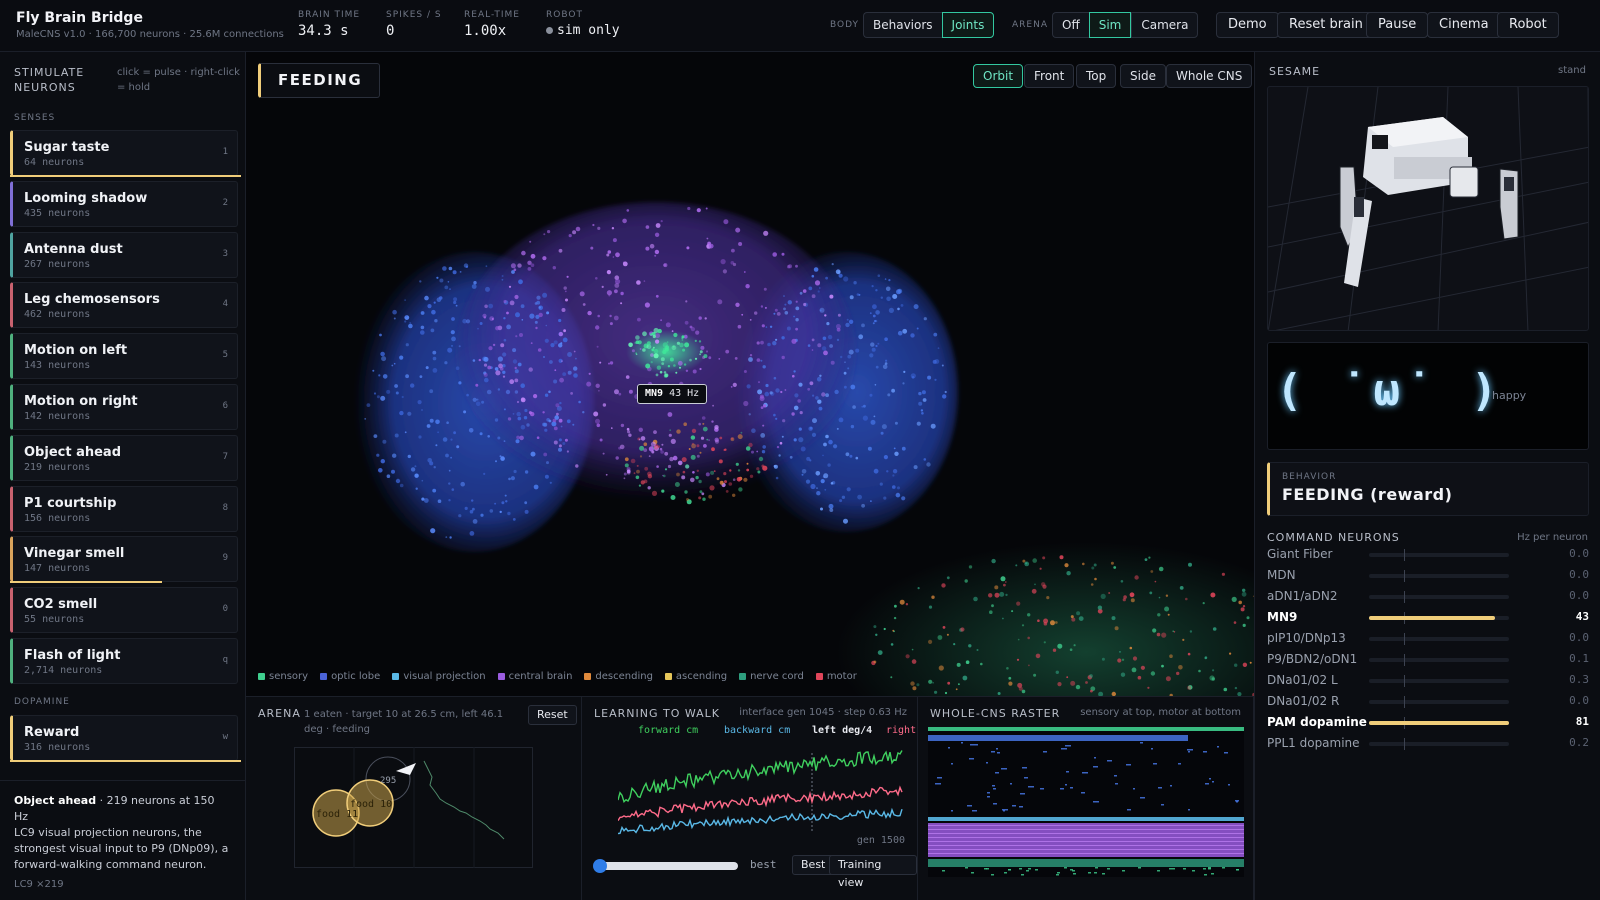 The image size is (1600, 900). What do you see at coordinates (1428, 723) in the screenshot?
I see `command-neuron-row: PAM dopamine 81` at bounding box center [1428, 723].